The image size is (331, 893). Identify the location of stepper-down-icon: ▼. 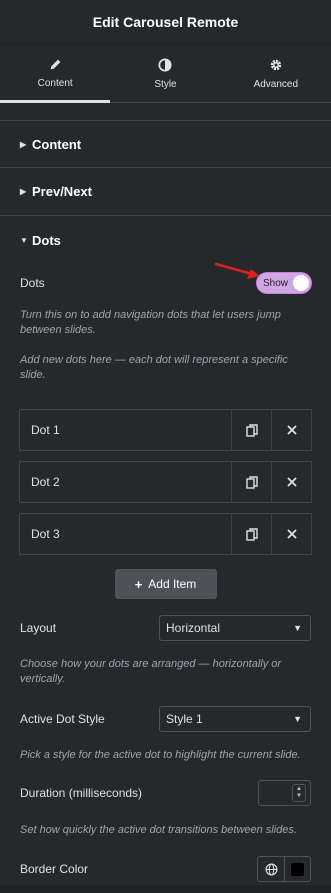
(299, 796).